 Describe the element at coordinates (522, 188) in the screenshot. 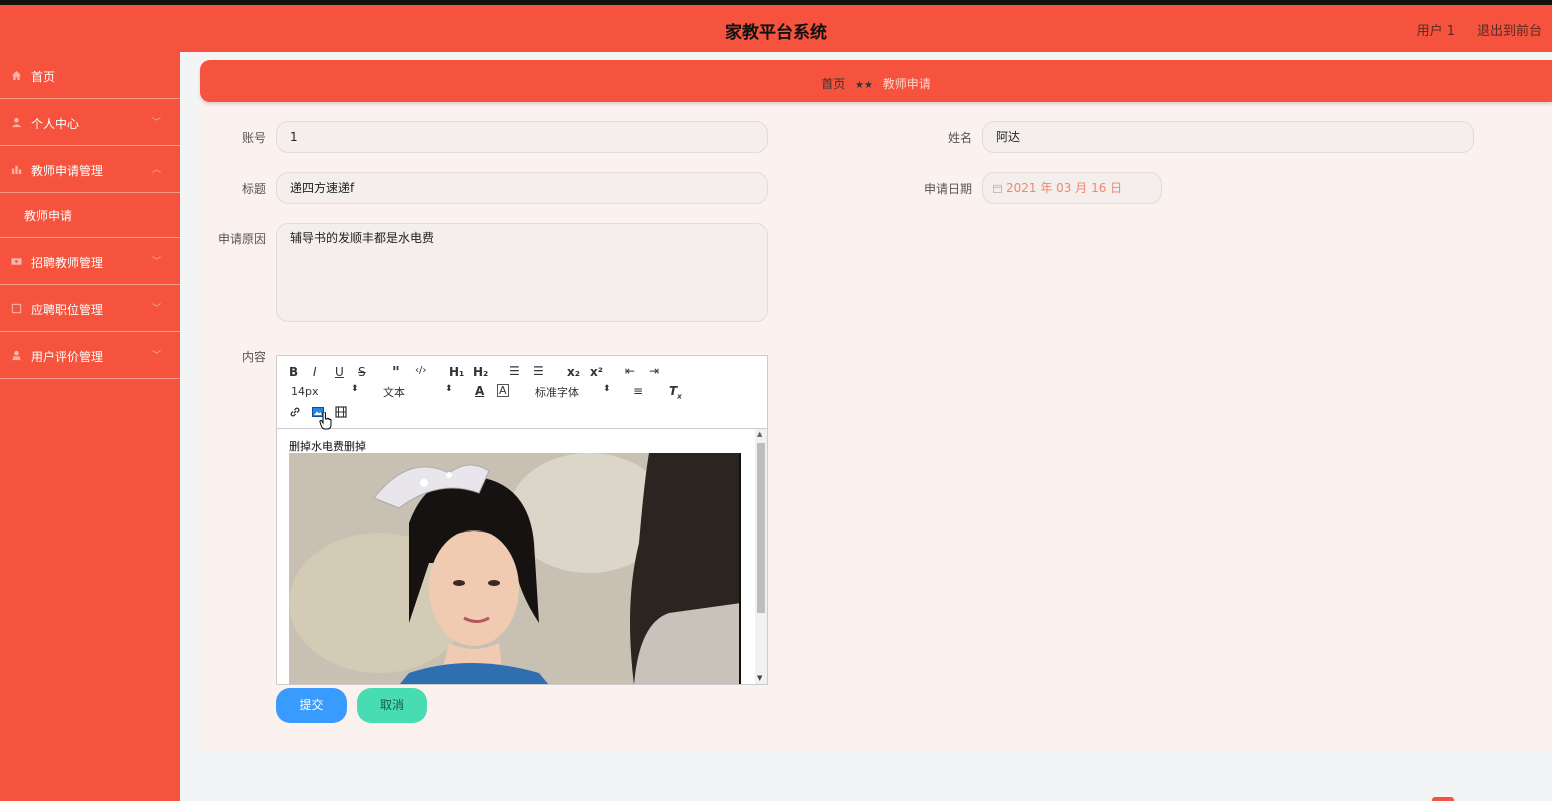

I see `title-field: 递四方速递f` at that location.